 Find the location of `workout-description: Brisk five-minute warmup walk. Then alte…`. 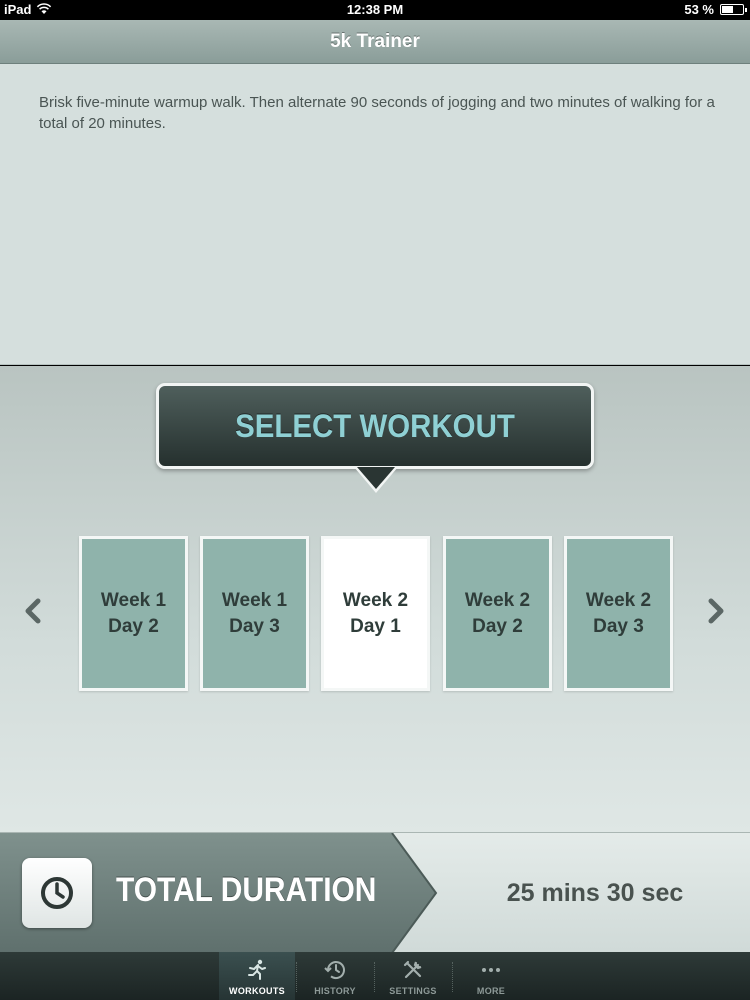

workout-description: Brisk five-minute warmup walk. Then alte… is located at coordinates (377, 113).